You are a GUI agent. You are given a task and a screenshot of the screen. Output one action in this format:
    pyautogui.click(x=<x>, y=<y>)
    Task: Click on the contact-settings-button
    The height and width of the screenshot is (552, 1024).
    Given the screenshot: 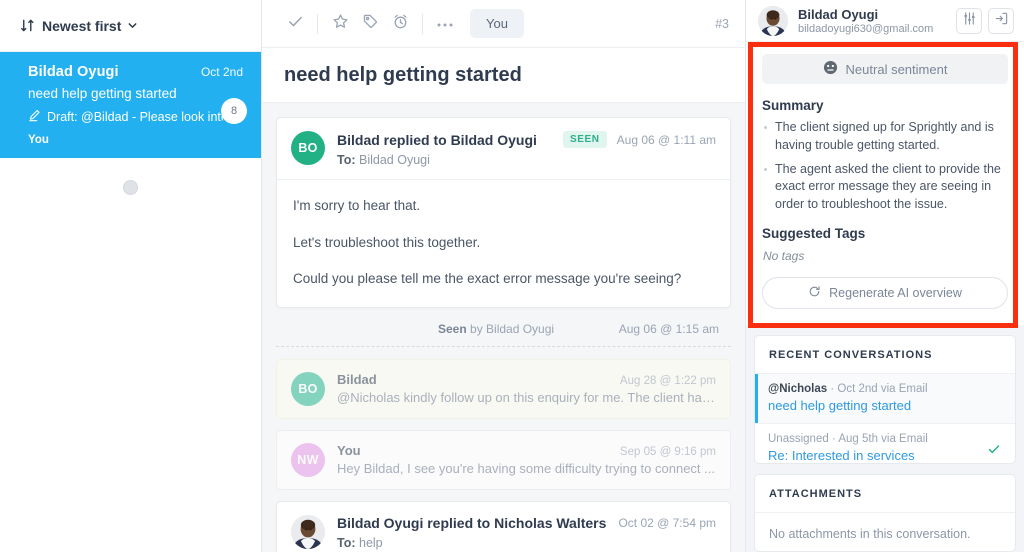 What is the action you would take?
    pyautogui.click(x=969, y=20)
    